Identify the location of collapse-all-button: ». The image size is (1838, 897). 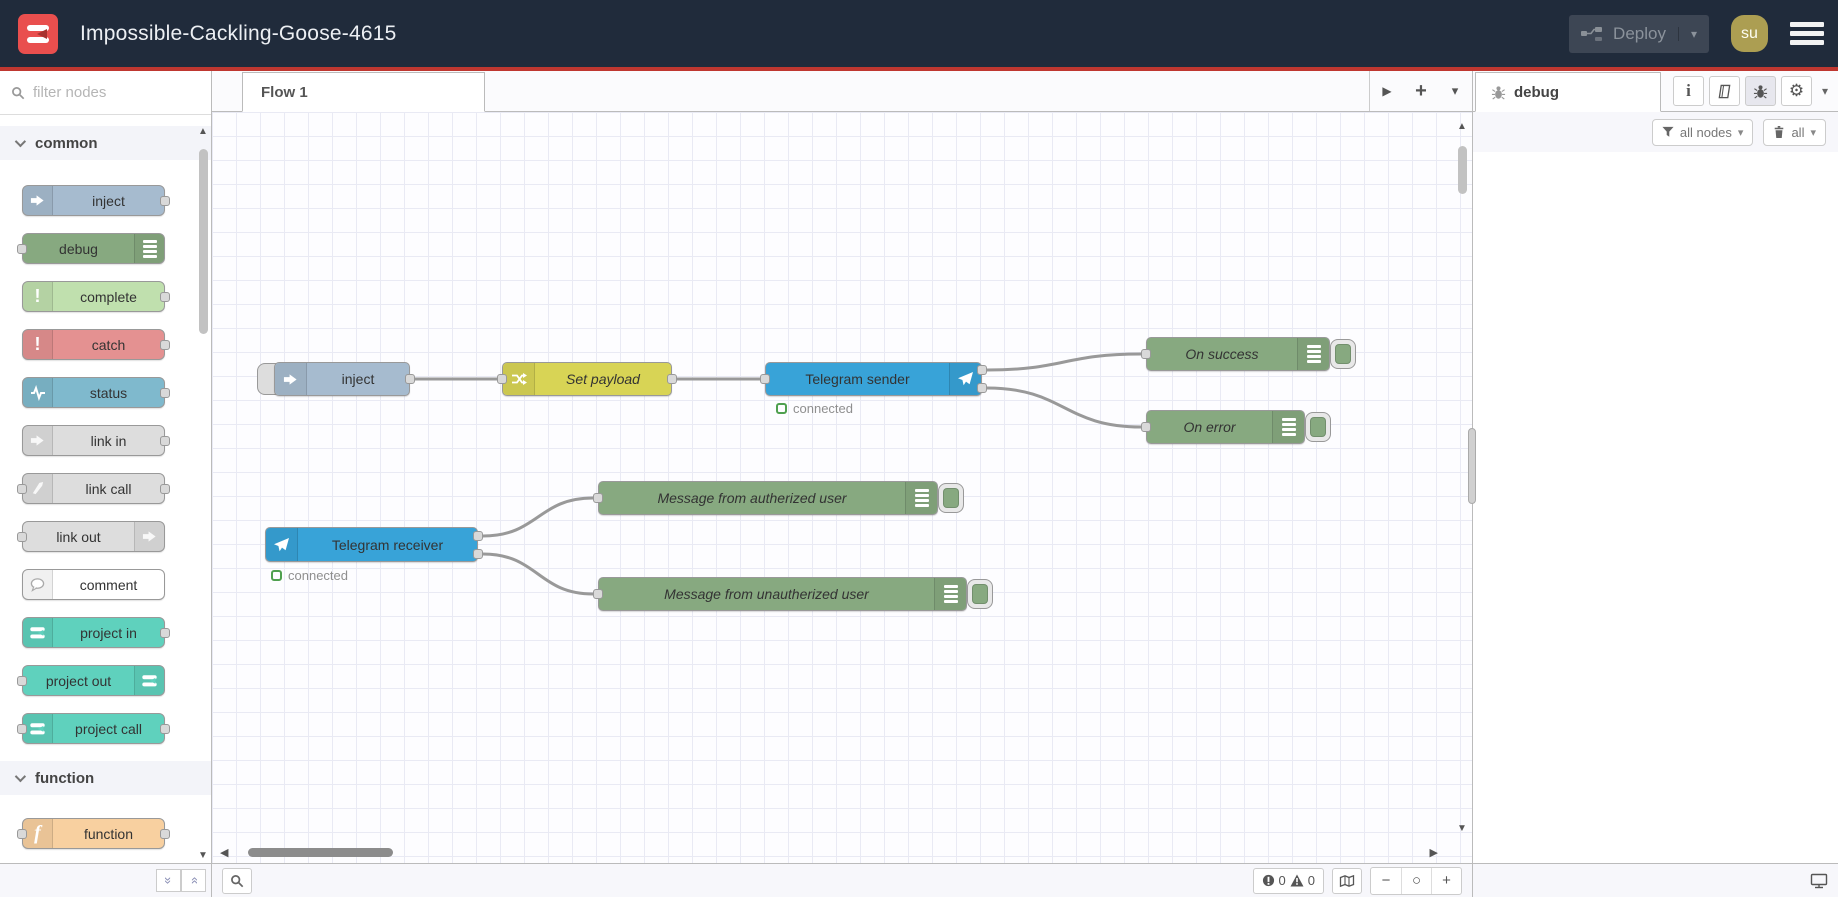
(168, 880).